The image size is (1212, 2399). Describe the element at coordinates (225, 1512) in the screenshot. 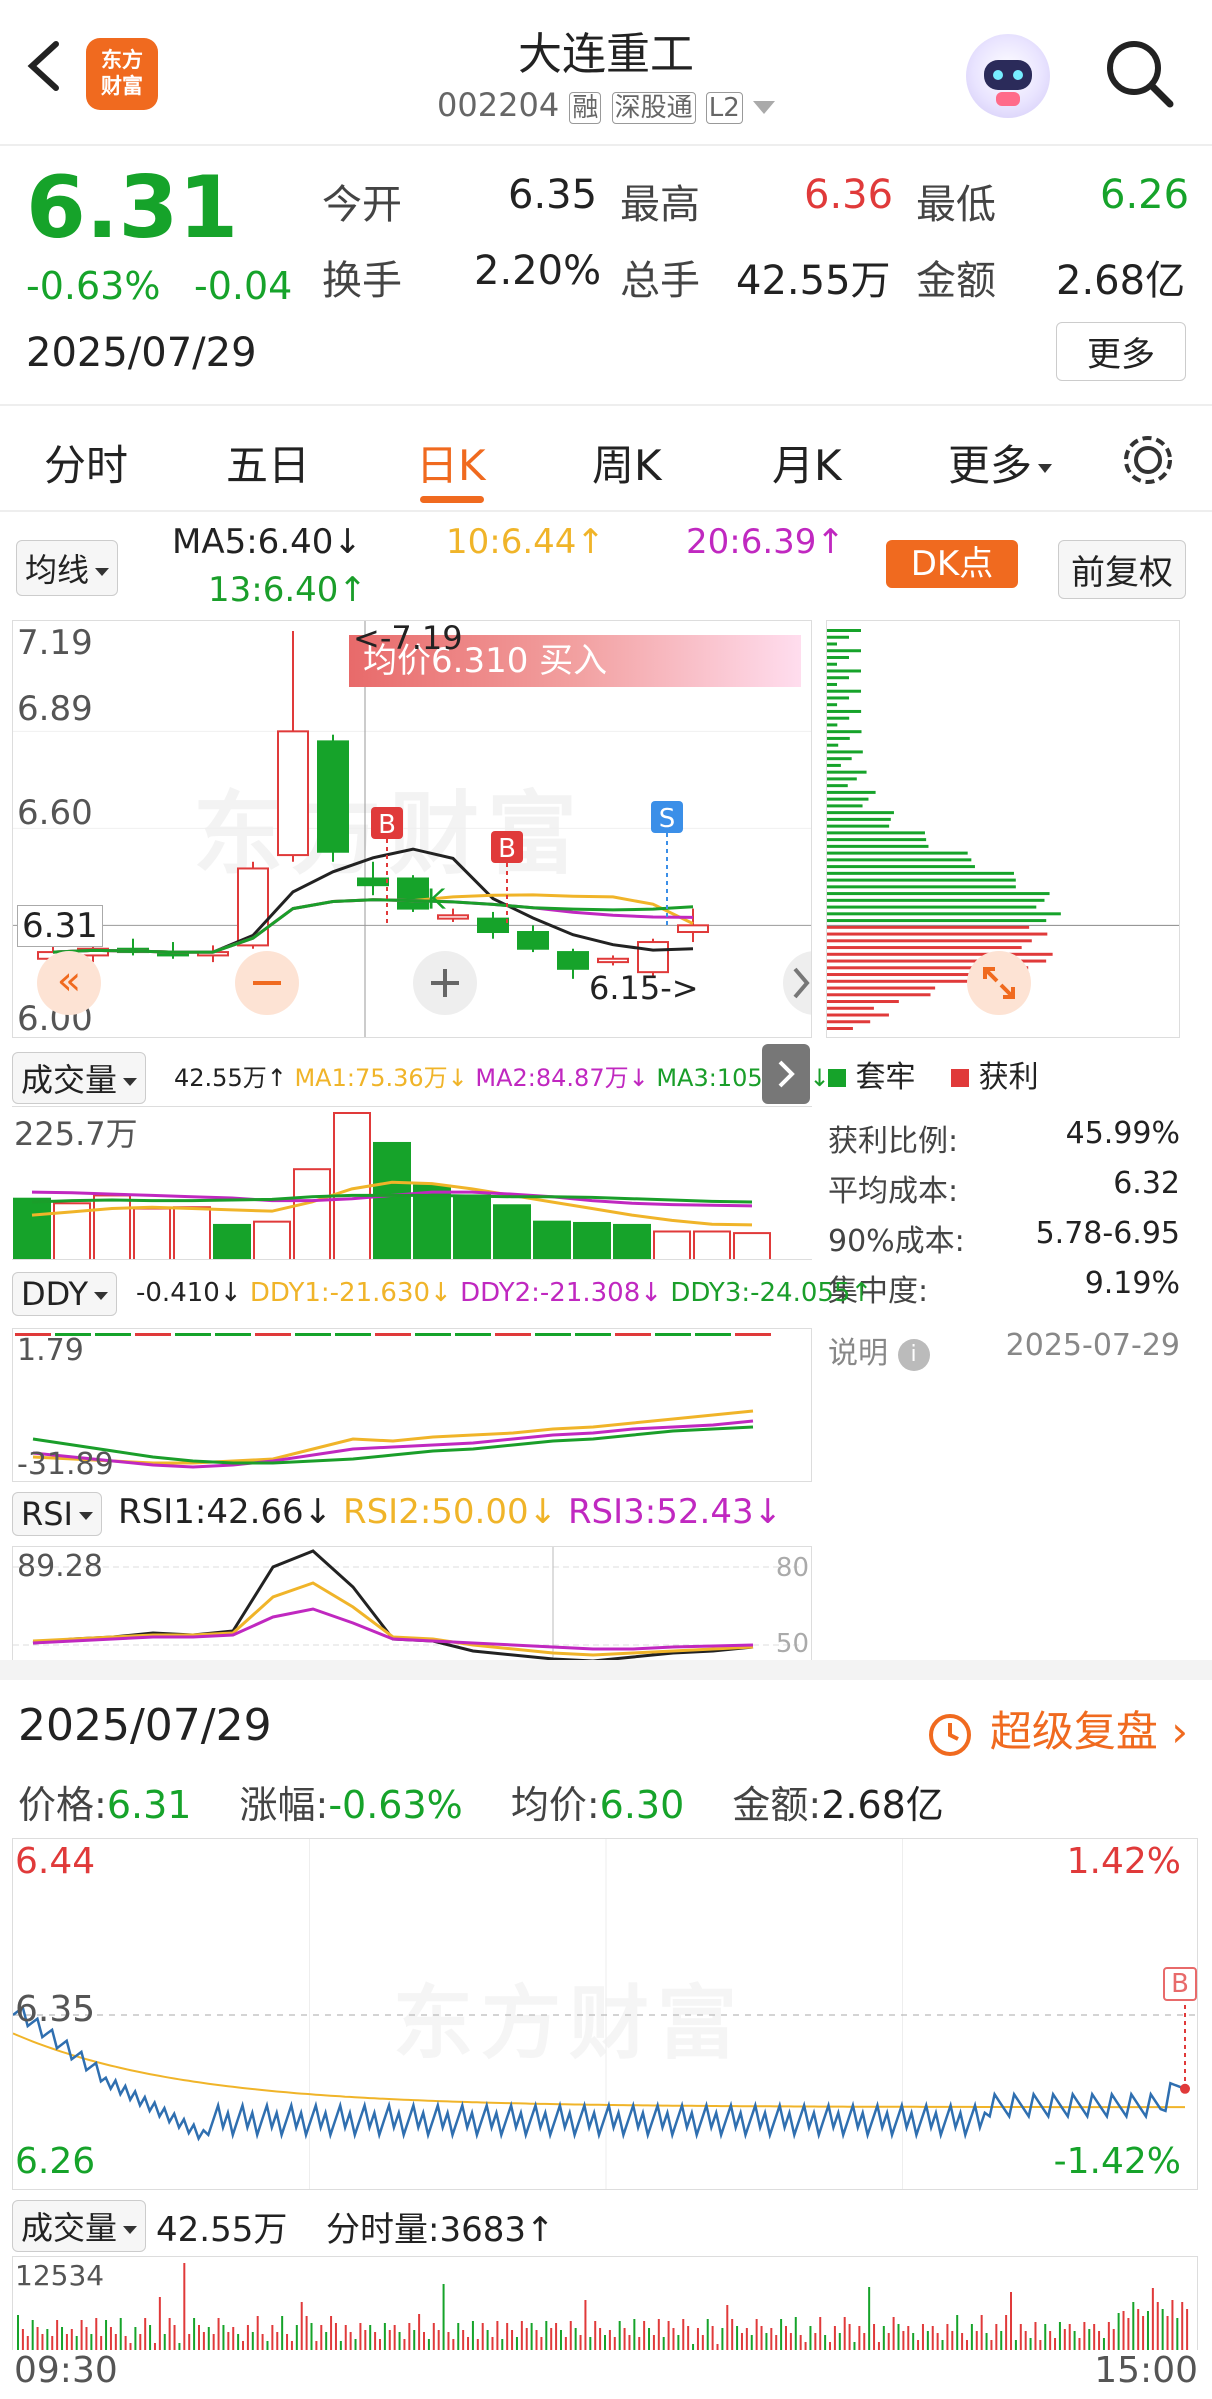

I see `rsi1-value: RSI1:42.66↓` at that location.